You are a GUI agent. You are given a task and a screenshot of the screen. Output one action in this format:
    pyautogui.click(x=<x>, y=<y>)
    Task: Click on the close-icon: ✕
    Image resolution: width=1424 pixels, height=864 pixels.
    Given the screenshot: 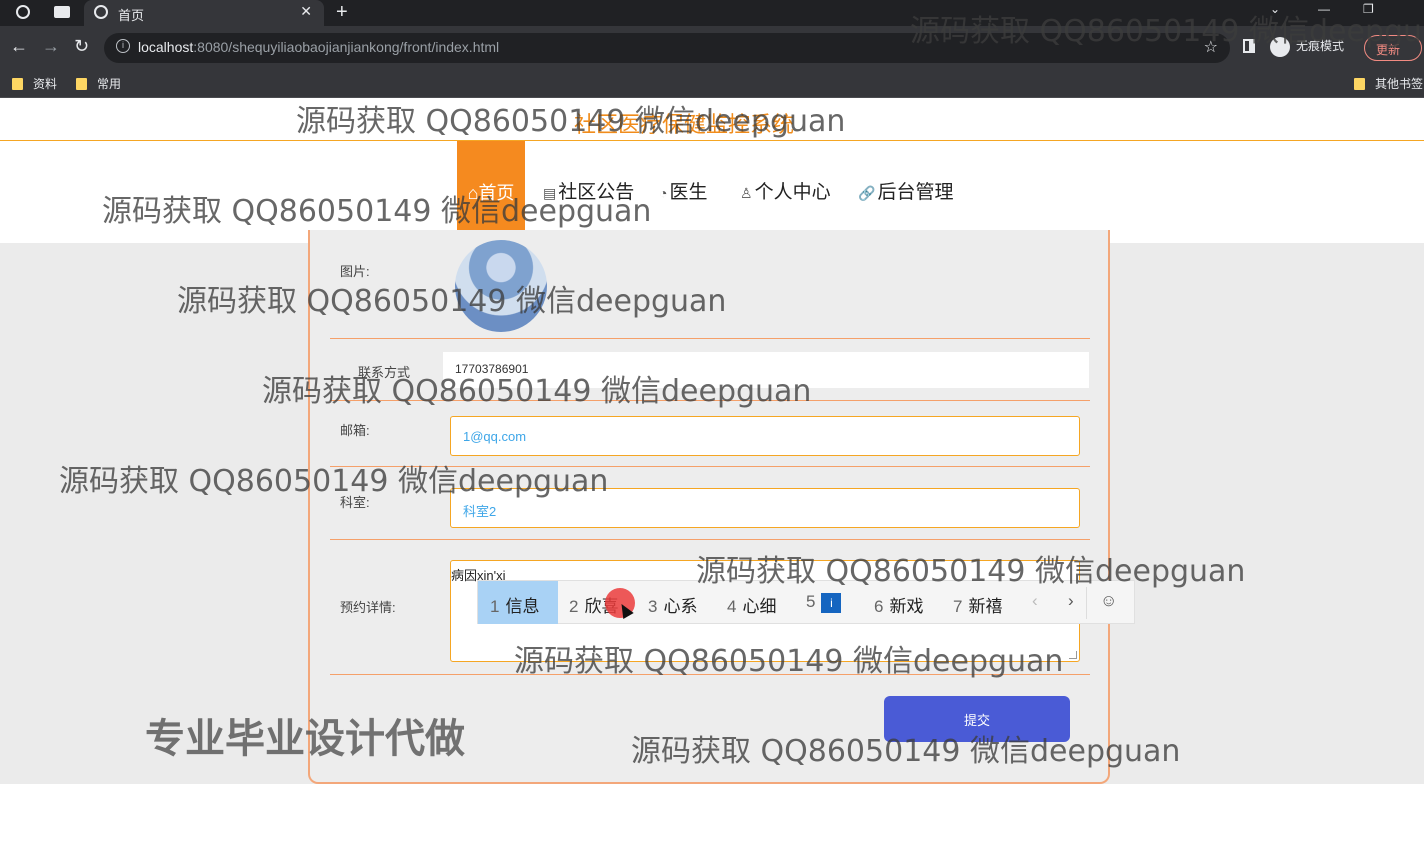 What is the action you would take?
    pyautogui.click(x=306, y=11)
    